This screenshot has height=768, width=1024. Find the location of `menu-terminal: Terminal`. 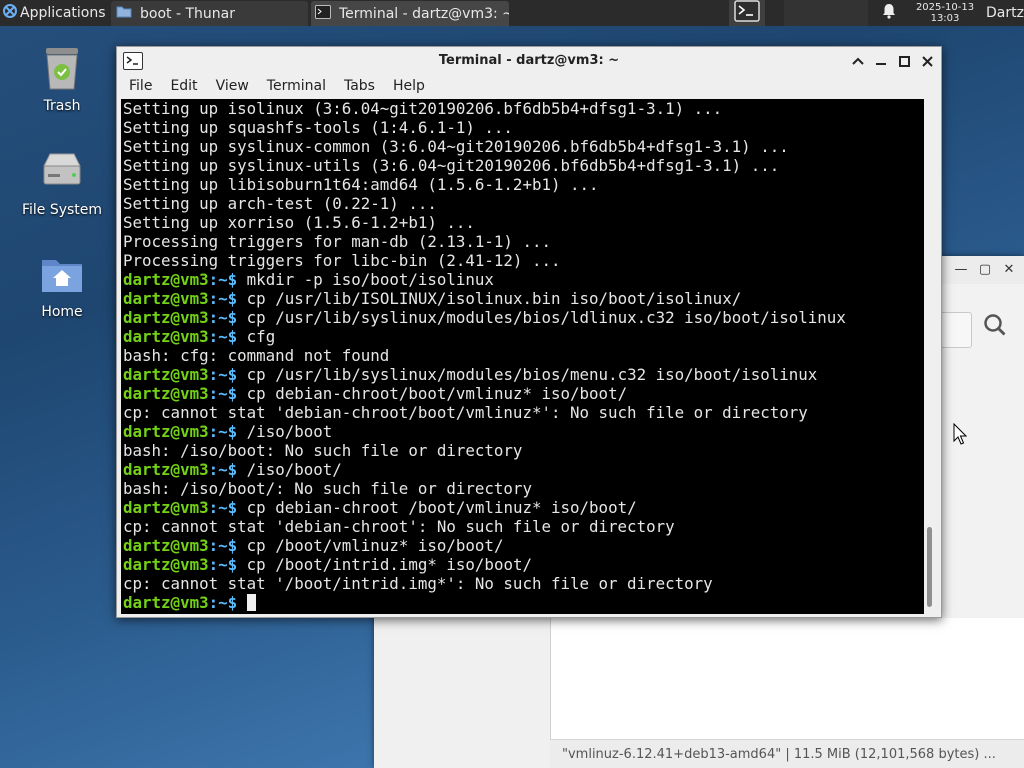

menu-terminal: Terminal is located at coordinates (296, 87).